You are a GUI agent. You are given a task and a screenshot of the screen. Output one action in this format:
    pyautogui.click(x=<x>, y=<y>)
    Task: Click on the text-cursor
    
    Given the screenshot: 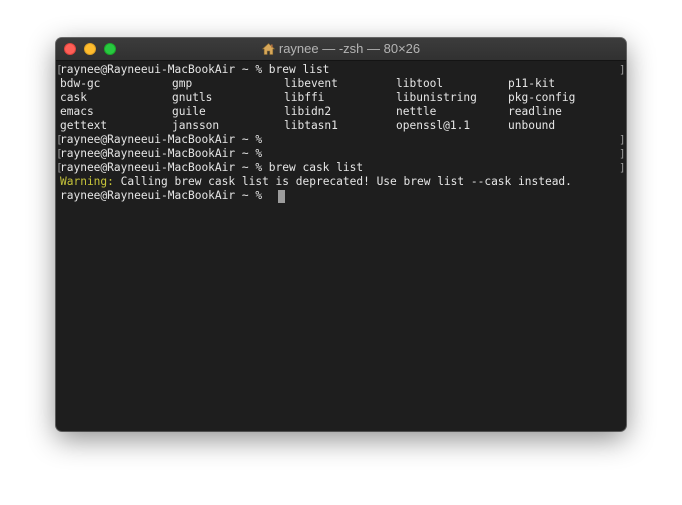 What is the action you would take?
    pyautogui.click(x=281, y=196)
    